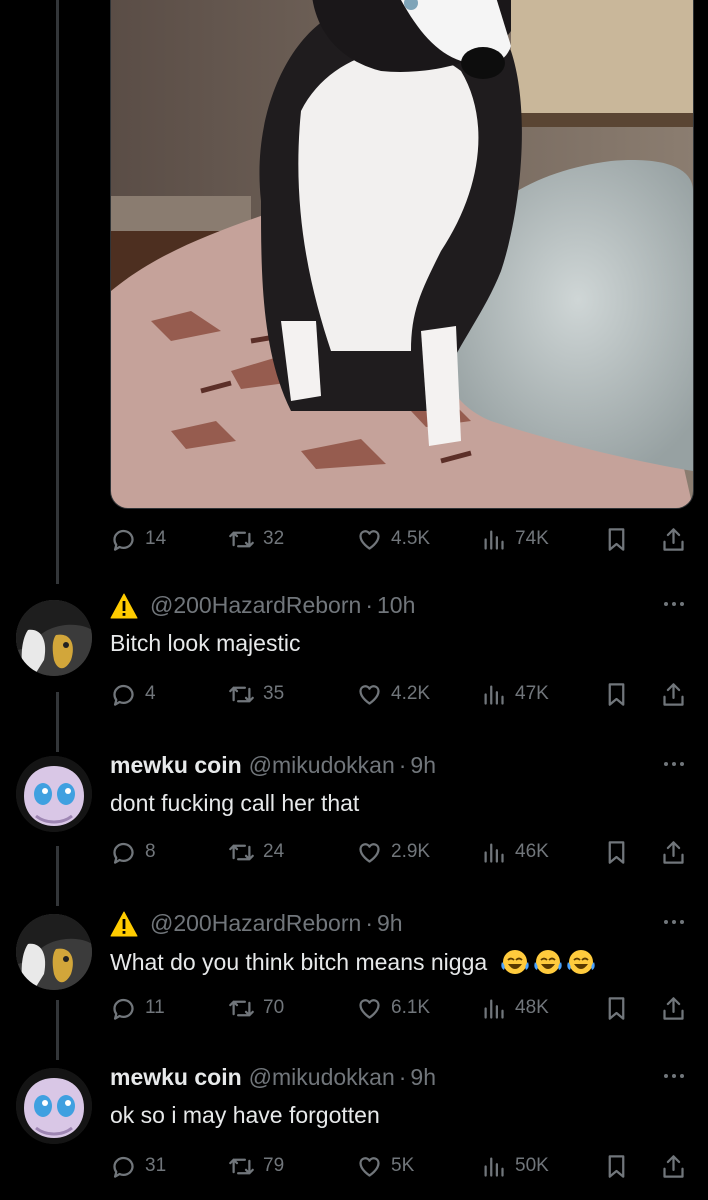 The height and width of the screenshot is (1200, 708). I want to click on tweet-text: ok so i may have forgotten, so click(245, 1115).